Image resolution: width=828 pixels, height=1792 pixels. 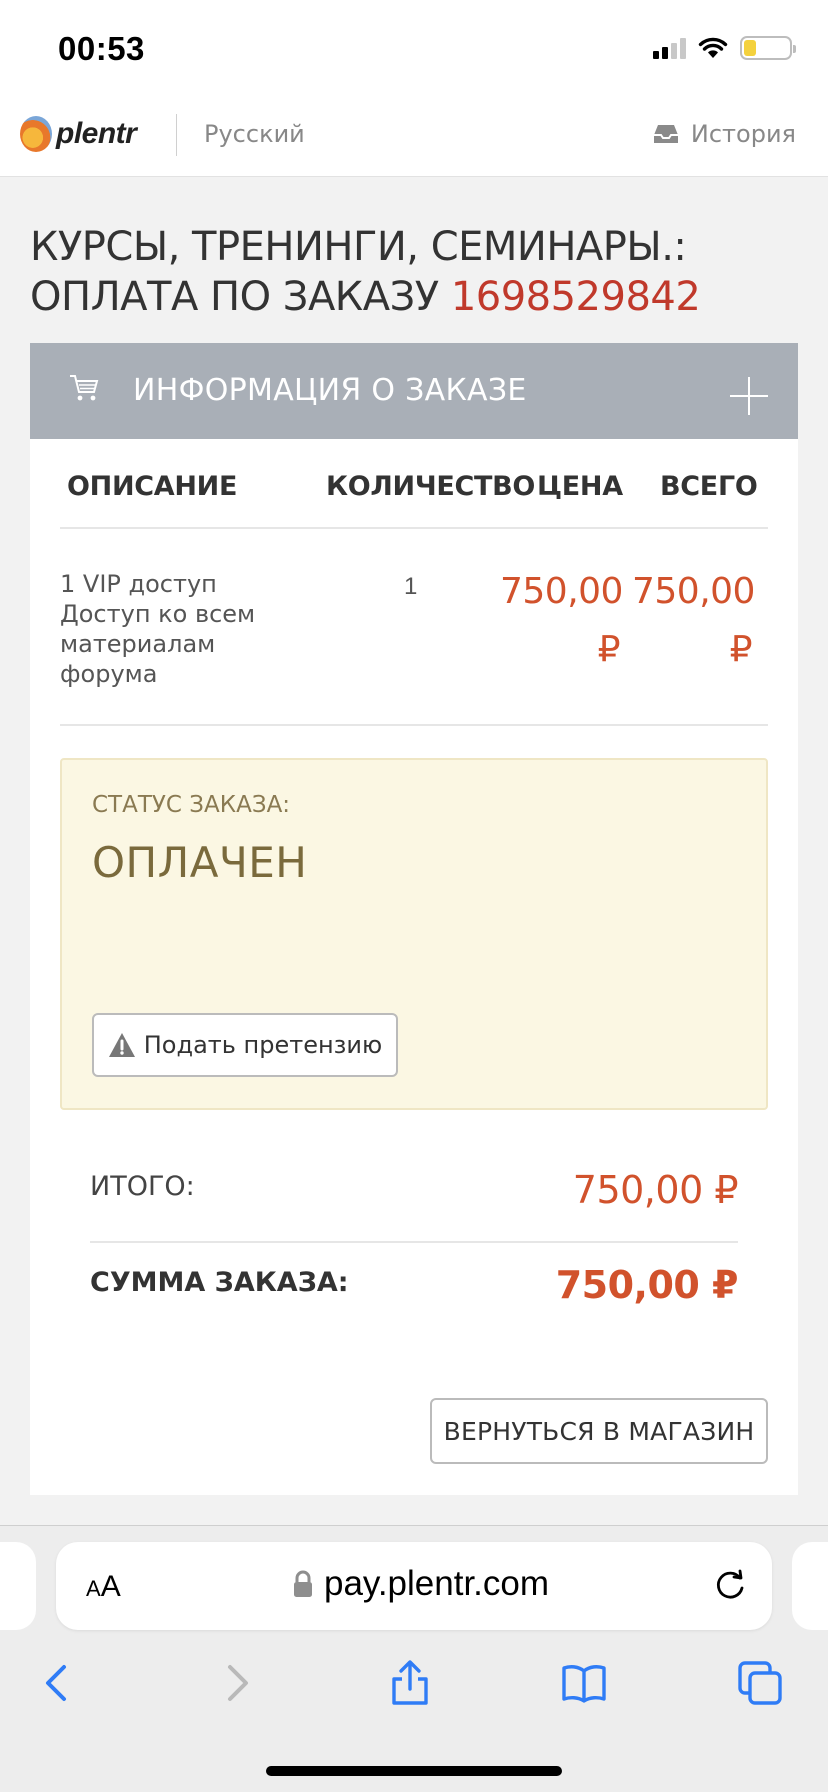 I want to click on logo-mark-icon, so click(x=36, y=134).